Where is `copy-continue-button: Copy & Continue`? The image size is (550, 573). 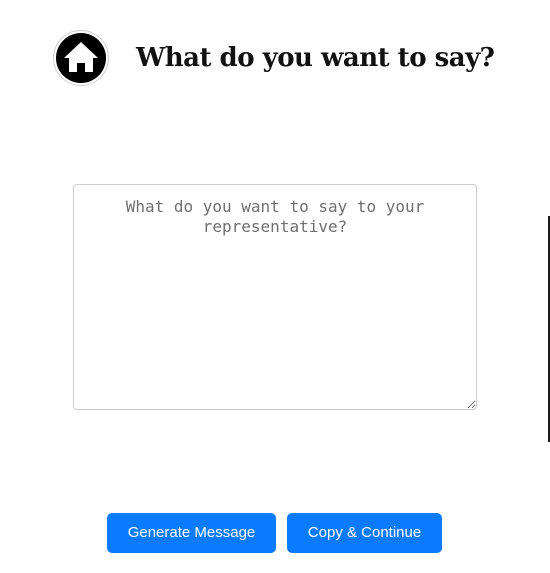
copy-continue-button: Copy & Continue is located at coordinates (364, 533).